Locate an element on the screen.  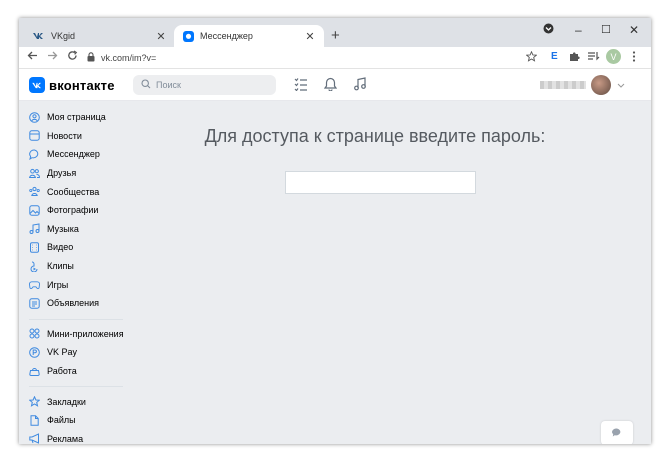
sidebar-item-label: Видео is located at coordinates (60, 247).